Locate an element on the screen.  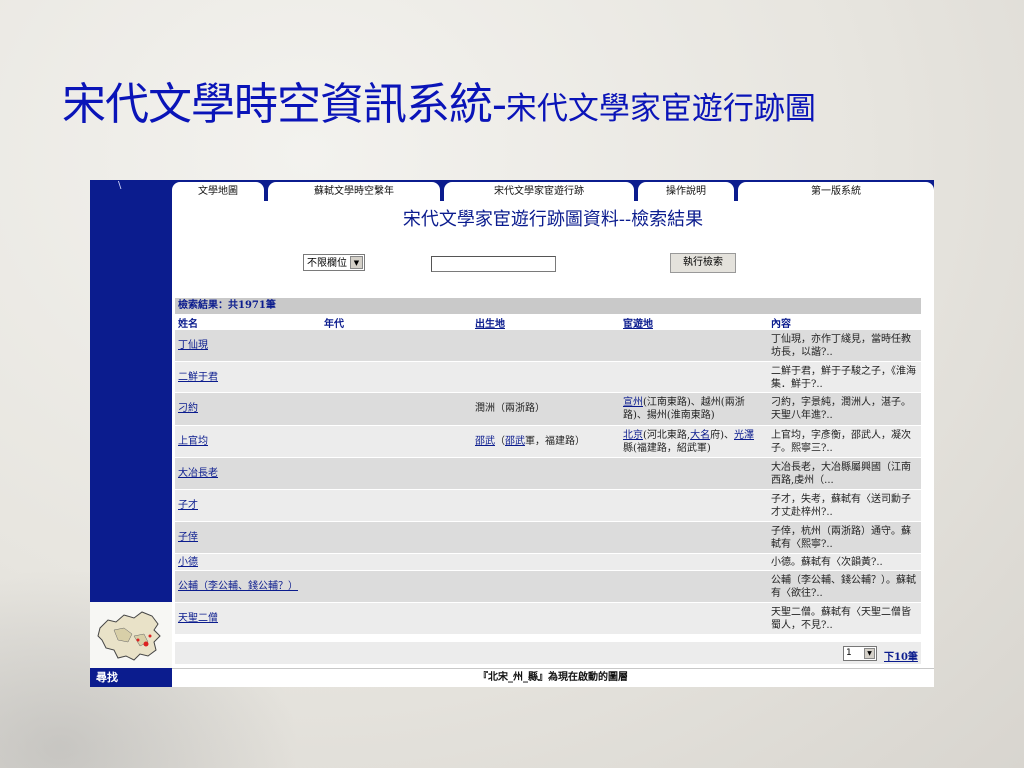
row-birthplace: 邵武（邵武軍，福建路） is located at coordinates (545, 441).